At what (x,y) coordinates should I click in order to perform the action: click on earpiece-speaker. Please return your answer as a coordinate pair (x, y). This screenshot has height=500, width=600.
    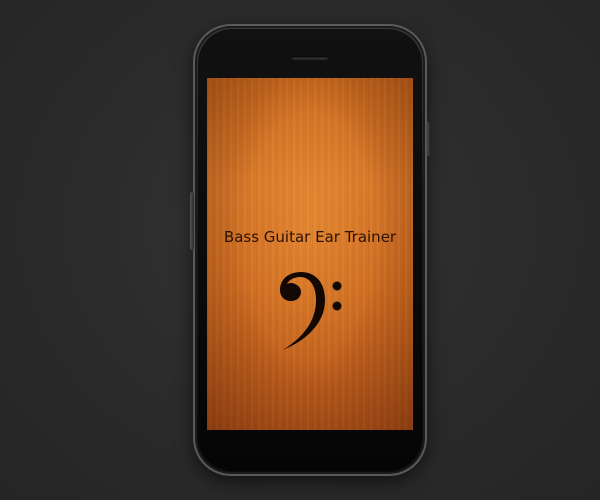
    Looking at the image, I should click on (310, 58).